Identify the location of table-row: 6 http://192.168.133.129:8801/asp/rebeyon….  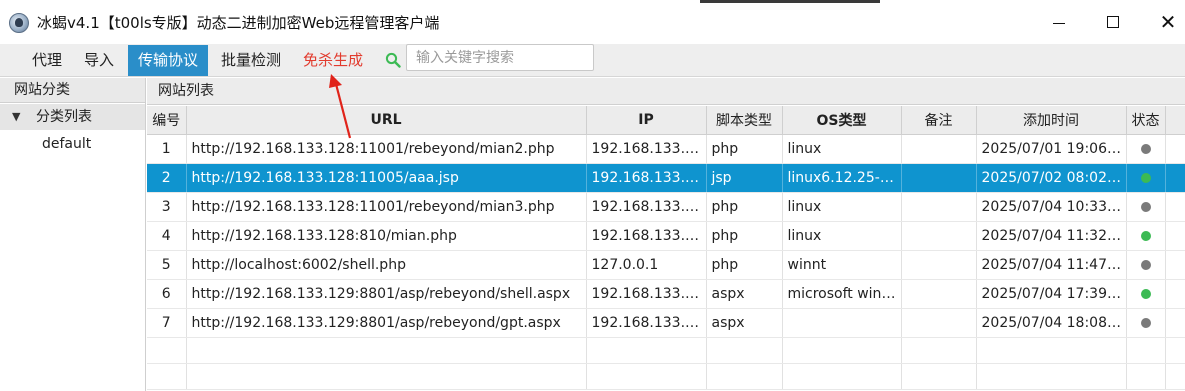
(666, 294).